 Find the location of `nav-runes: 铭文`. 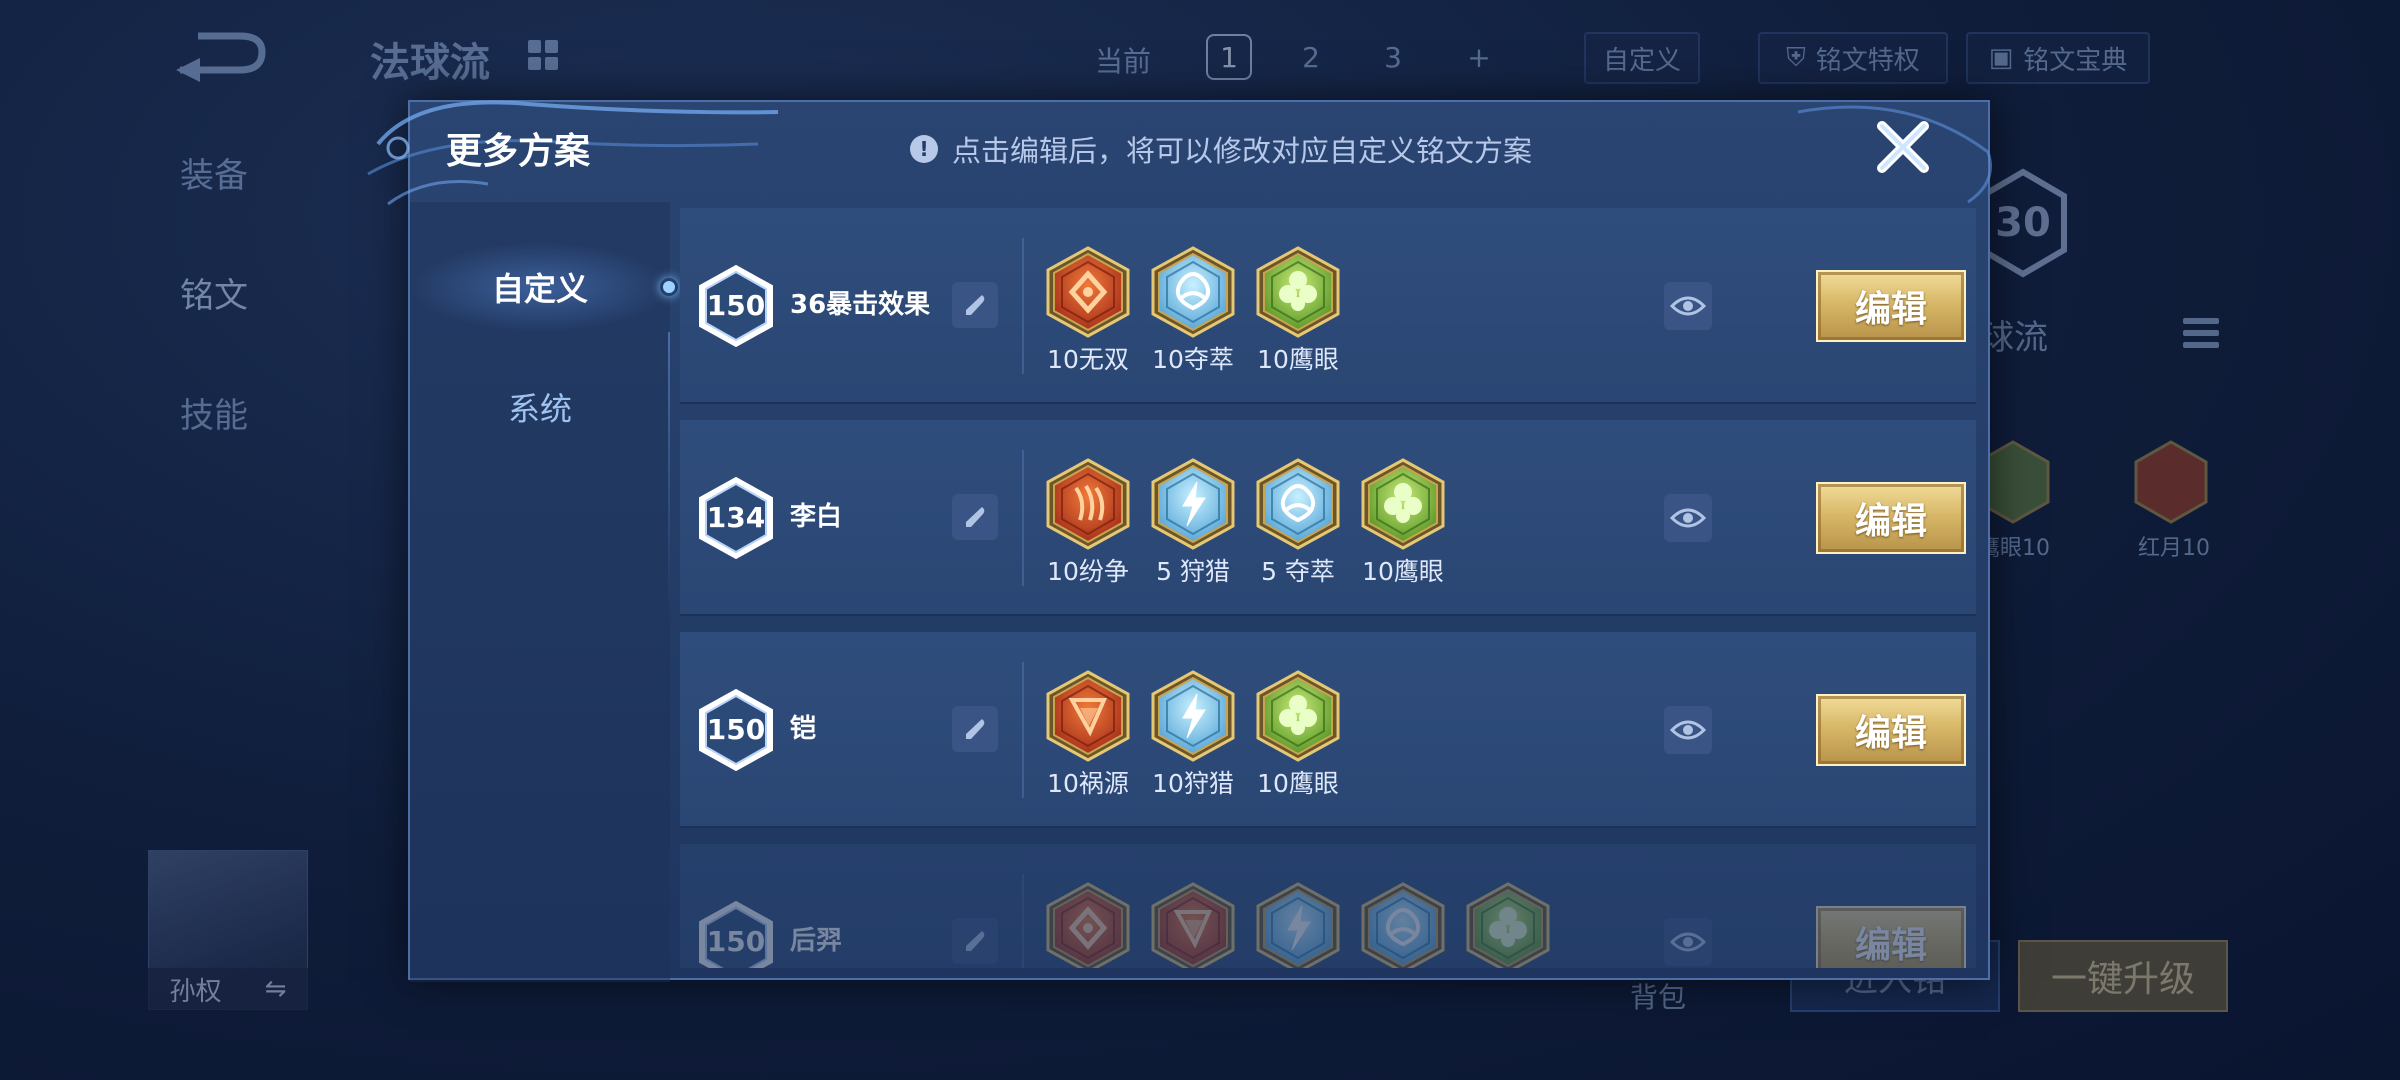

nav-runes: 铭文 is located at coordinates (214, 292).